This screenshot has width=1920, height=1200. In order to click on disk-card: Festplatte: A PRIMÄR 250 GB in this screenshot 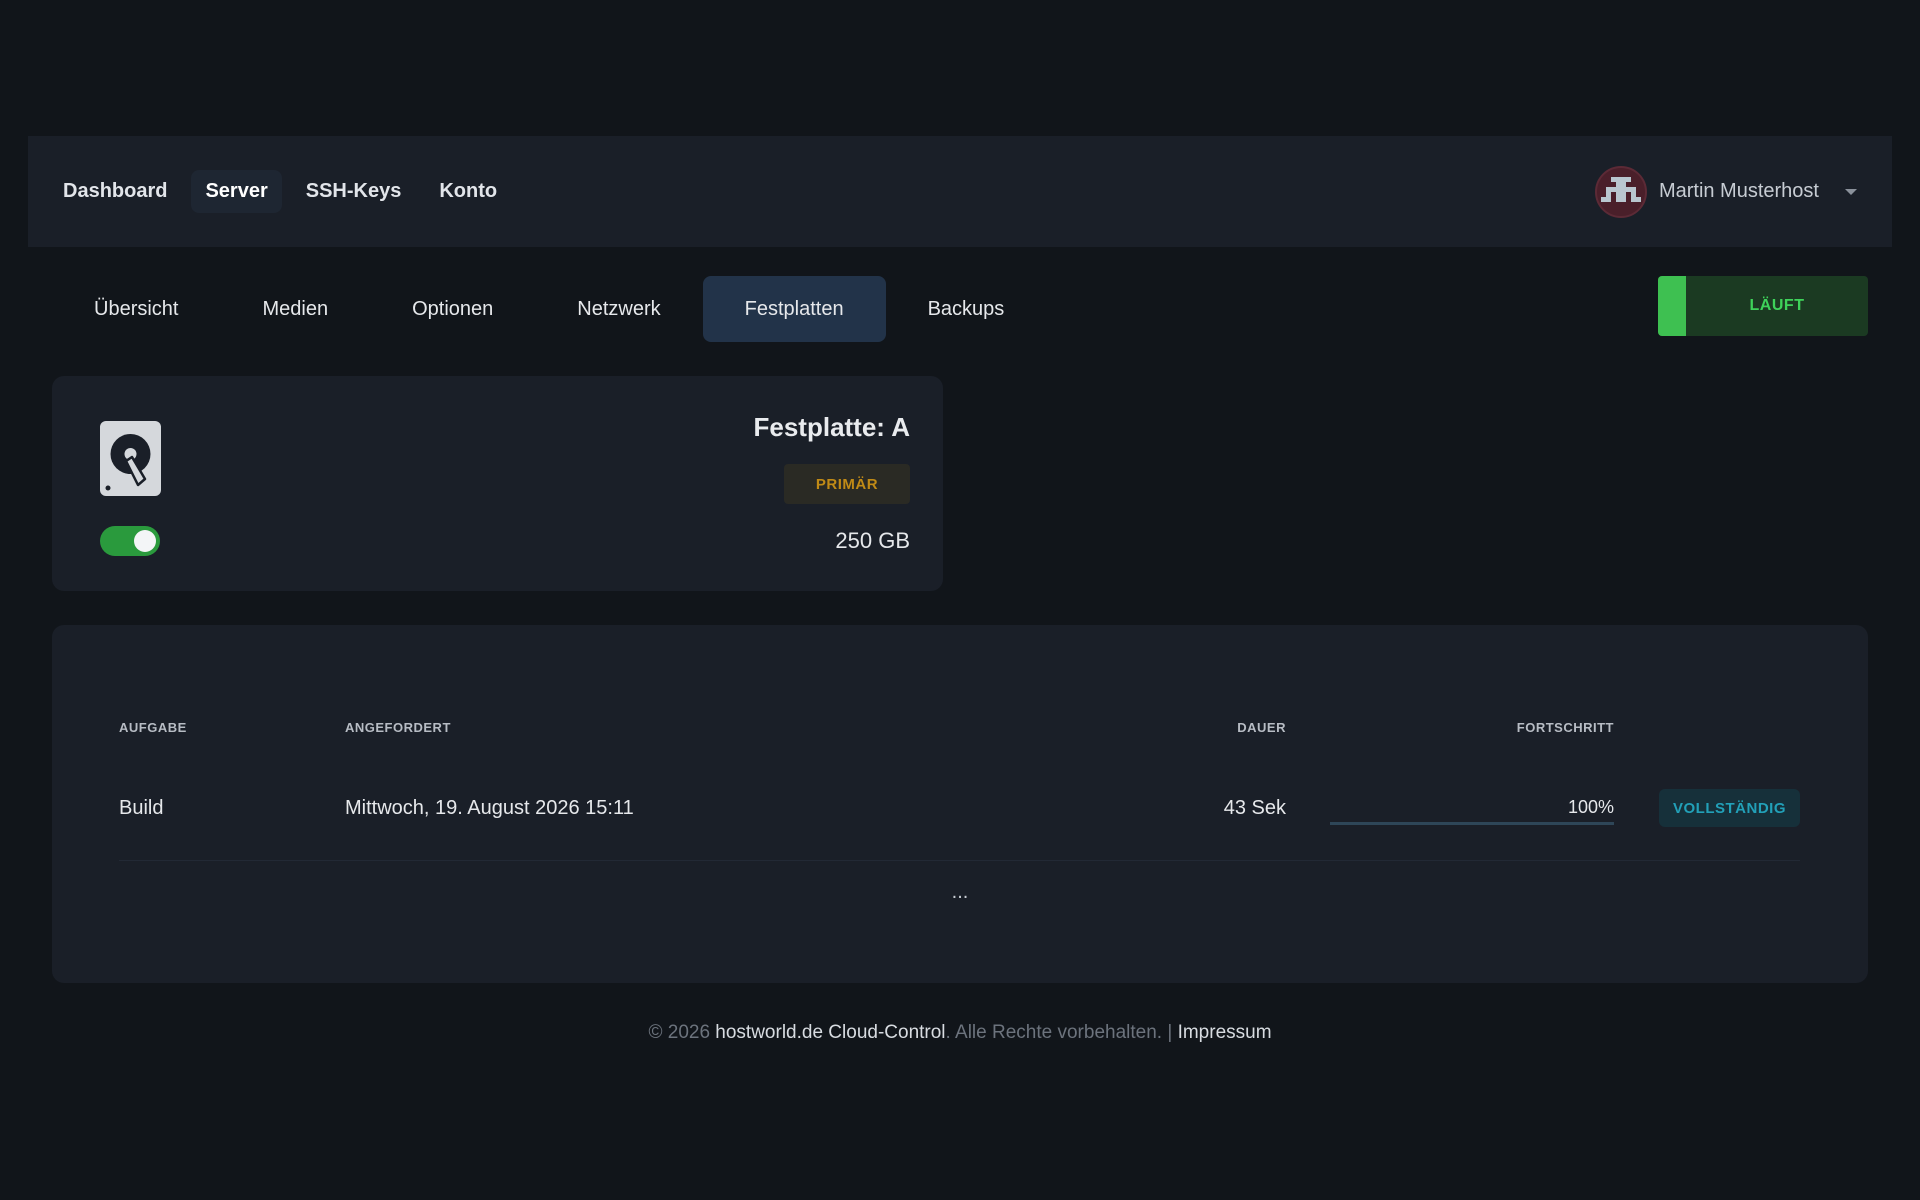, I will do `click(497, 483)`.